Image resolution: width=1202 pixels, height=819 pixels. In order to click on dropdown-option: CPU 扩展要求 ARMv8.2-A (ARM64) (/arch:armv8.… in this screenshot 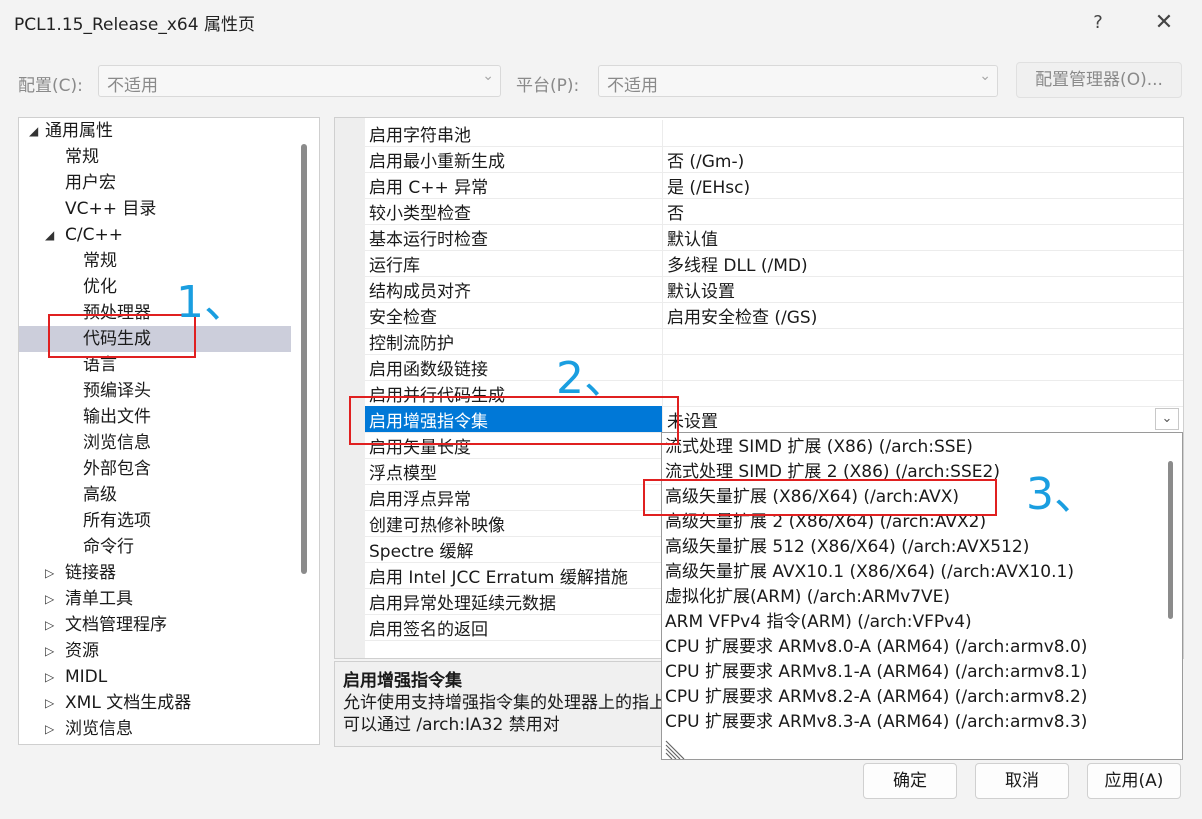, I will do `click(876, 697)`.